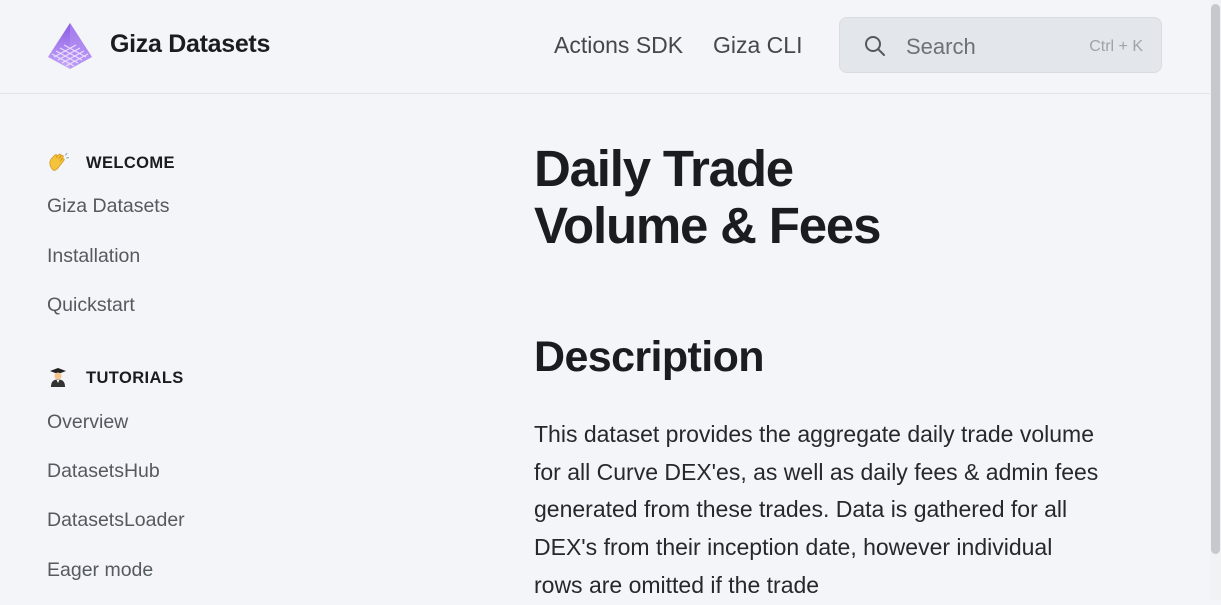 The width and height of the screenshot is (1221, 605). What do you see at coordinates (190, 44) in the screenshot?
I see `brand-name: Giza Datasets` at bounding box center [190, 44].